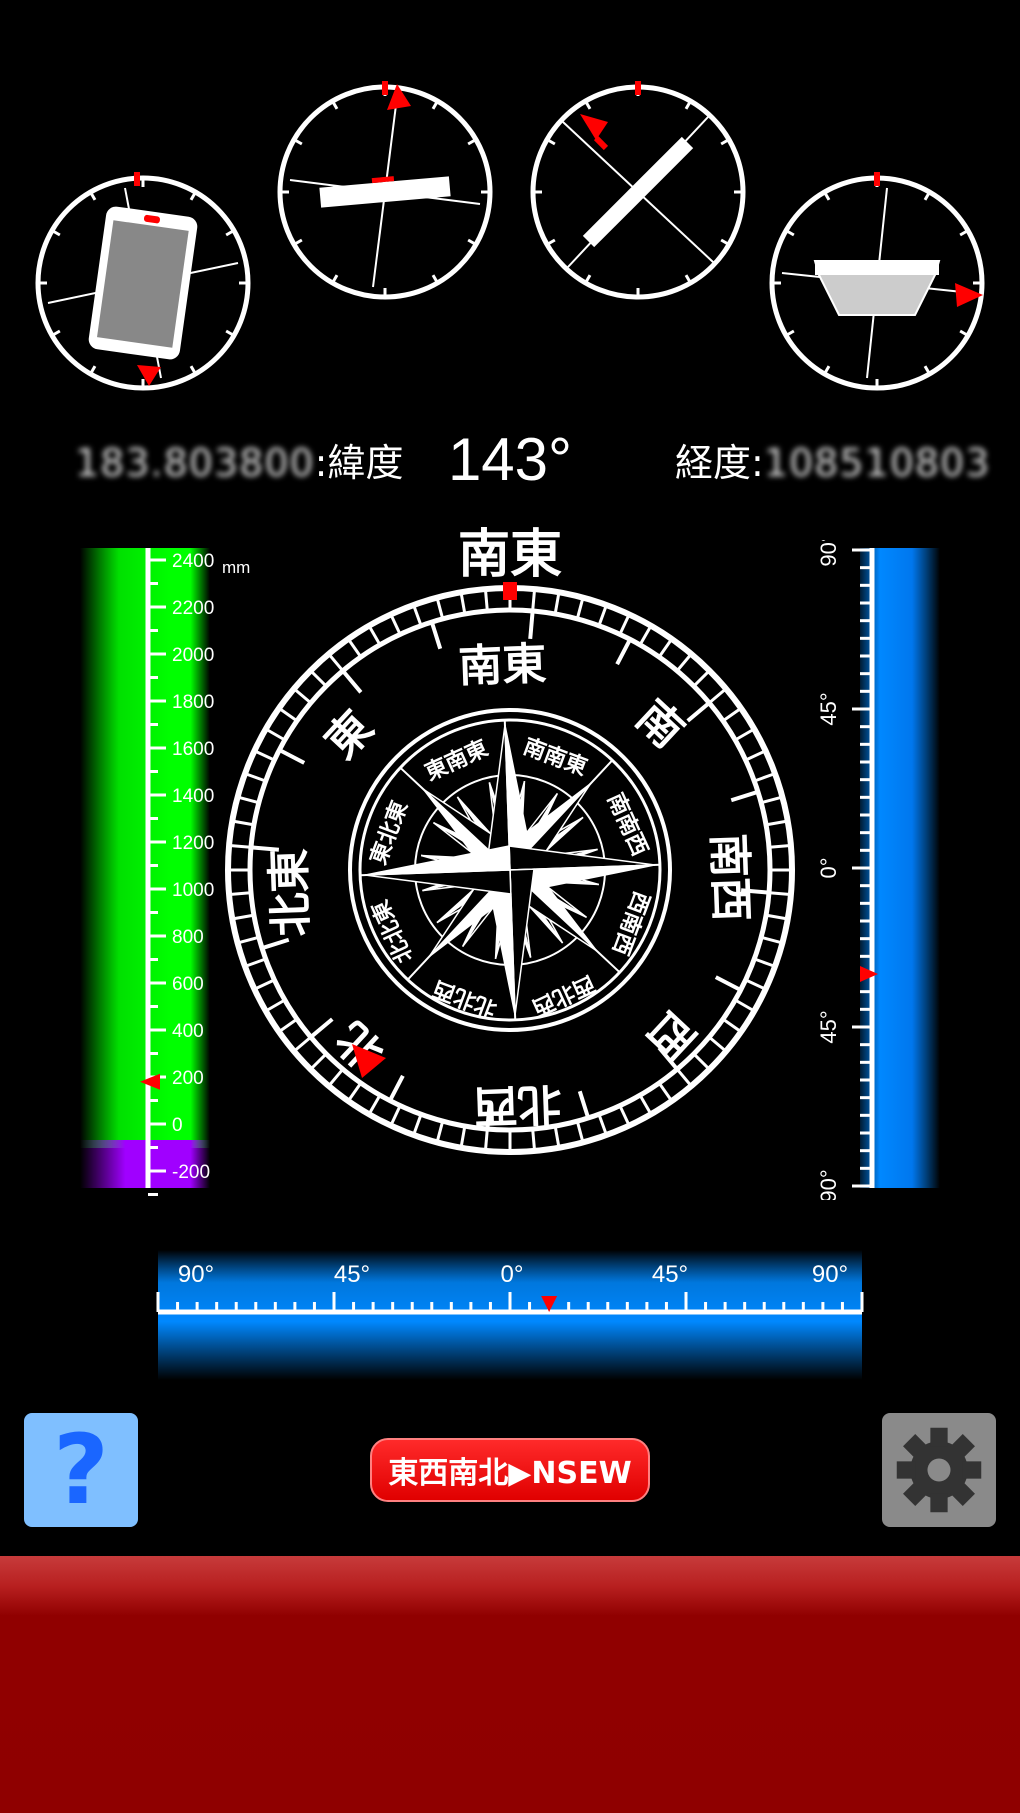 The image size is (1020, 1813). Describe the element at coordinates (510, 1315) in the screenshot. I see `horizontal-tilt-scale: 90° 45° 0° 45° 90°` at that location.